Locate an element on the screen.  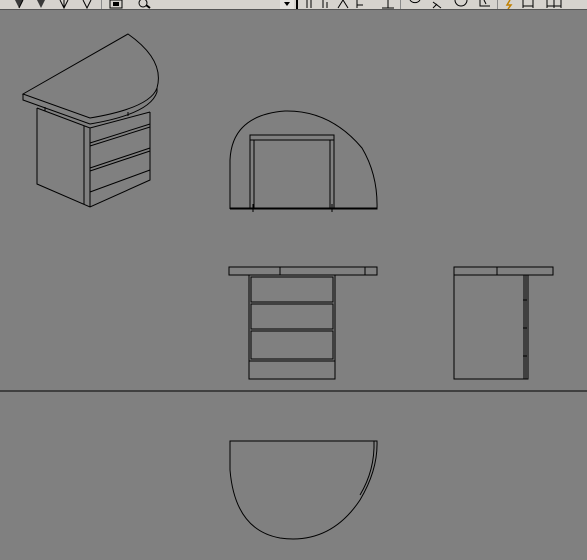
zoom-icon is located at coordinates (145, 4).